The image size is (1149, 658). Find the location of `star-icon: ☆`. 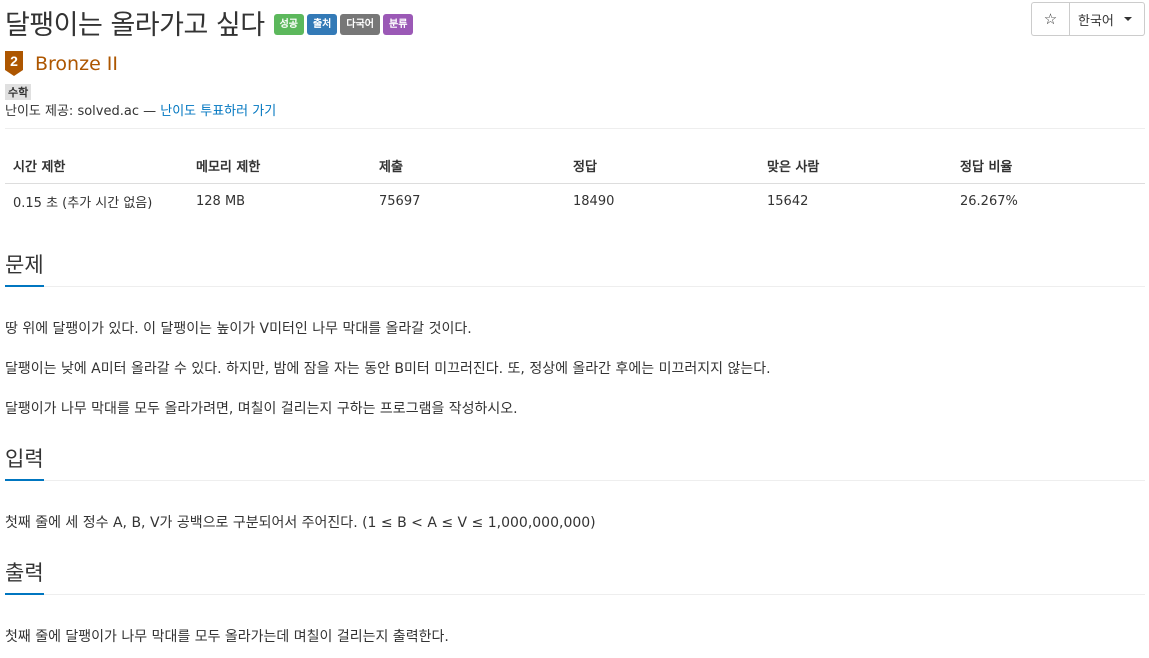

star-icon: ☆ is located at coordinates (1050, 19).